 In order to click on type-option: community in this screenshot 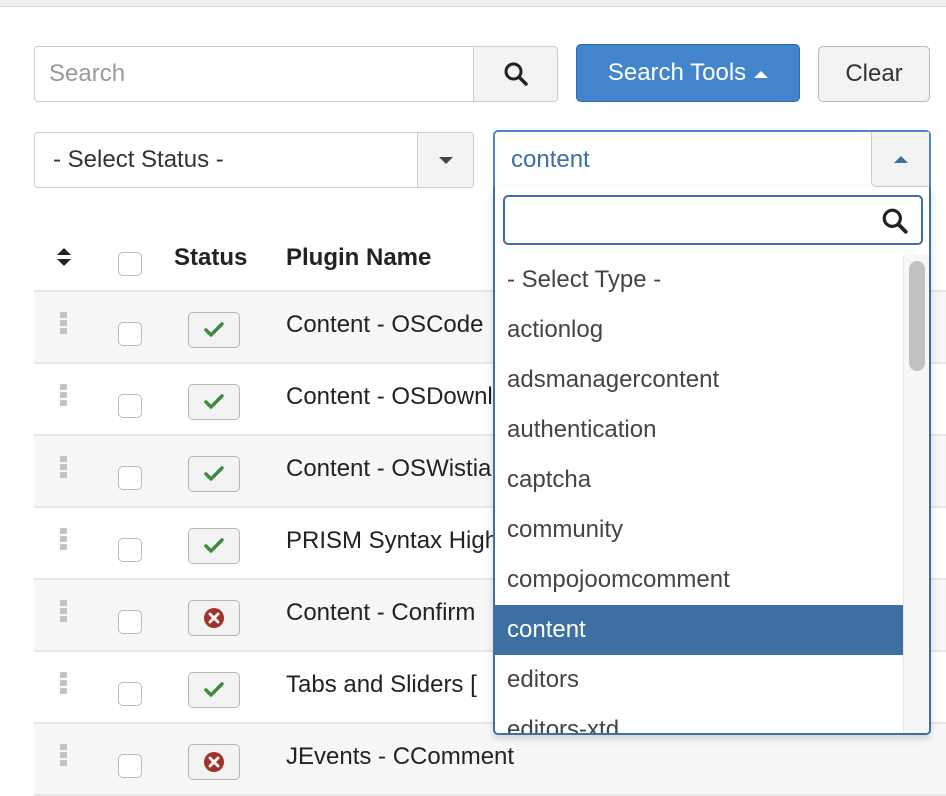, I will do `click(699, 530)`.